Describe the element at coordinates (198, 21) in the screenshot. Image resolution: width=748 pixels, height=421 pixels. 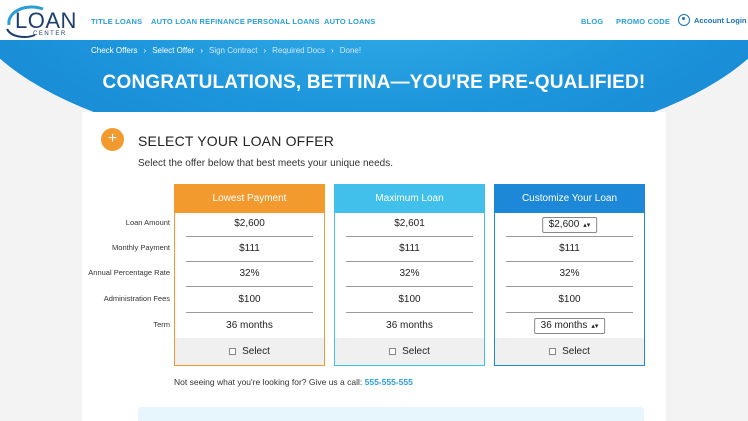
I see `nav-auto-loan-refinance: AUTO LOAN REFINANCE` at that location.